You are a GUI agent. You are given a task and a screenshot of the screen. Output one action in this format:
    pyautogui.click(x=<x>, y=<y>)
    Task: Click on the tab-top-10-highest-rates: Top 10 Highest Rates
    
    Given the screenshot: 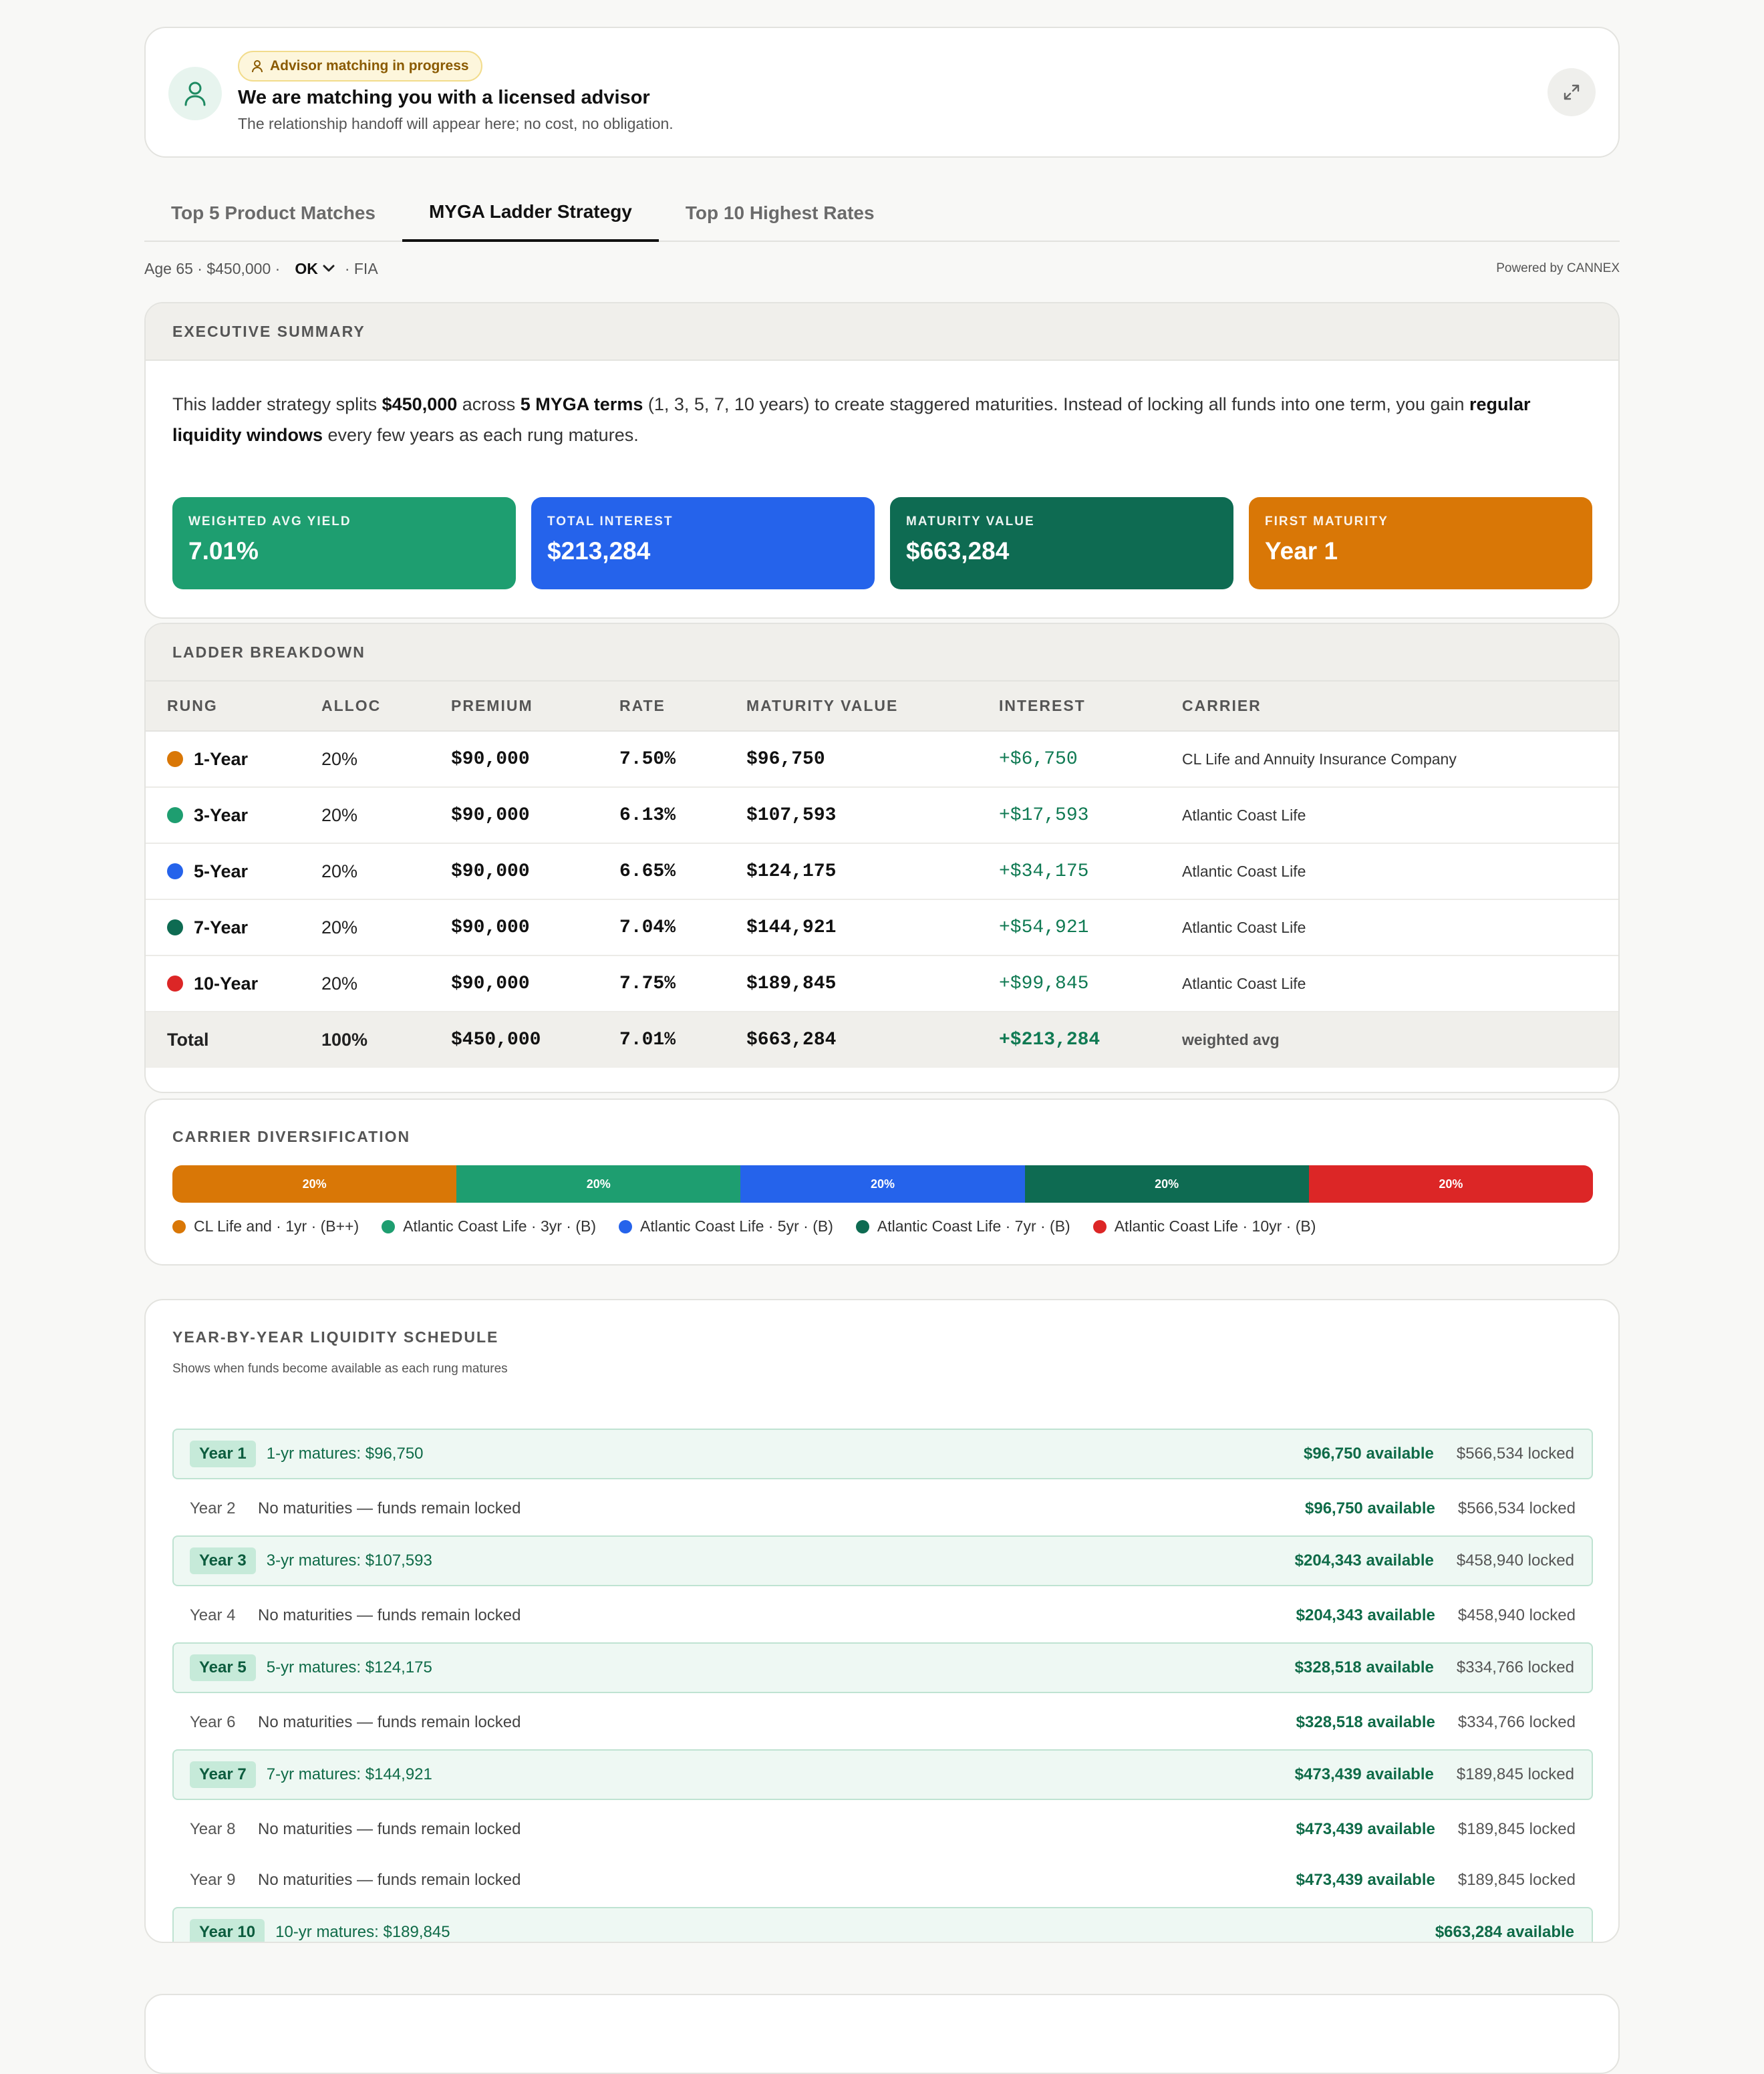 What is the action you would take?
    pyautogui.click(x=780, y=213)
    